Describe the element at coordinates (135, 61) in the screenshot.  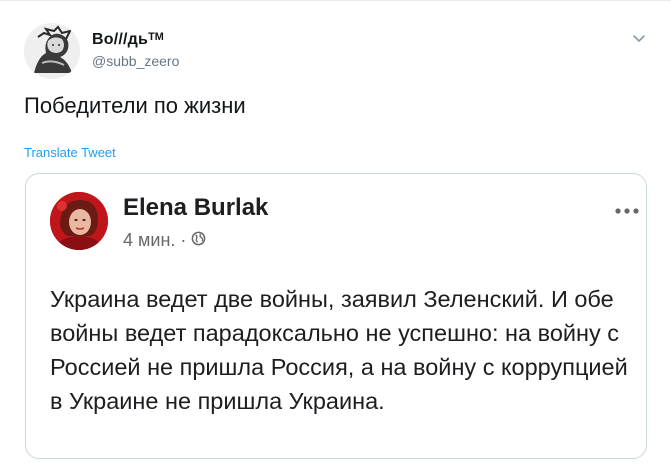
I see `user-handle: @subb_zeero` at that location.